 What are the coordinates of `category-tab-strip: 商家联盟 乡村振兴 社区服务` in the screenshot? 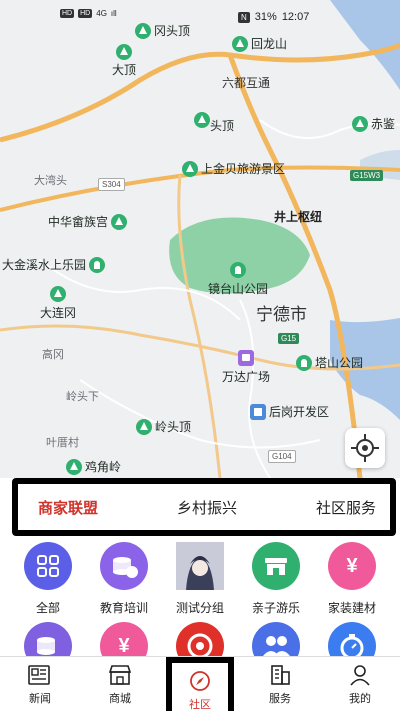 It's located at (204, 507).